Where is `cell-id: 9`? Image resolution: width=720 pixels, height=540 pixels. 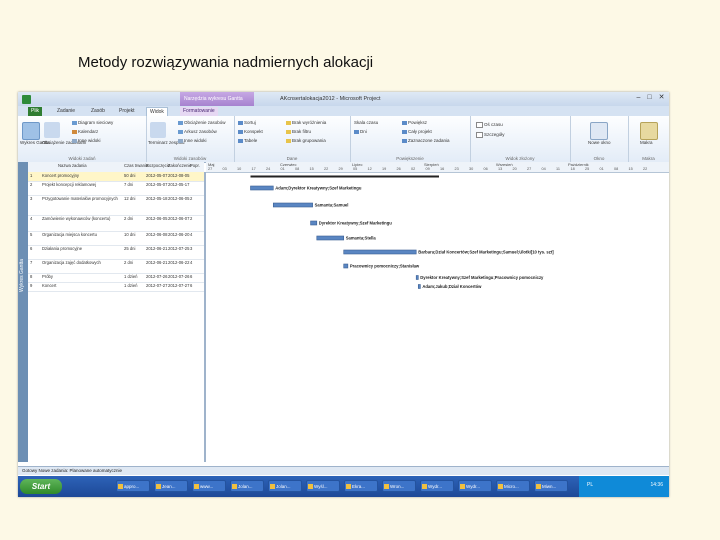 cell-id: 9 is located at coordinates (35, 285).